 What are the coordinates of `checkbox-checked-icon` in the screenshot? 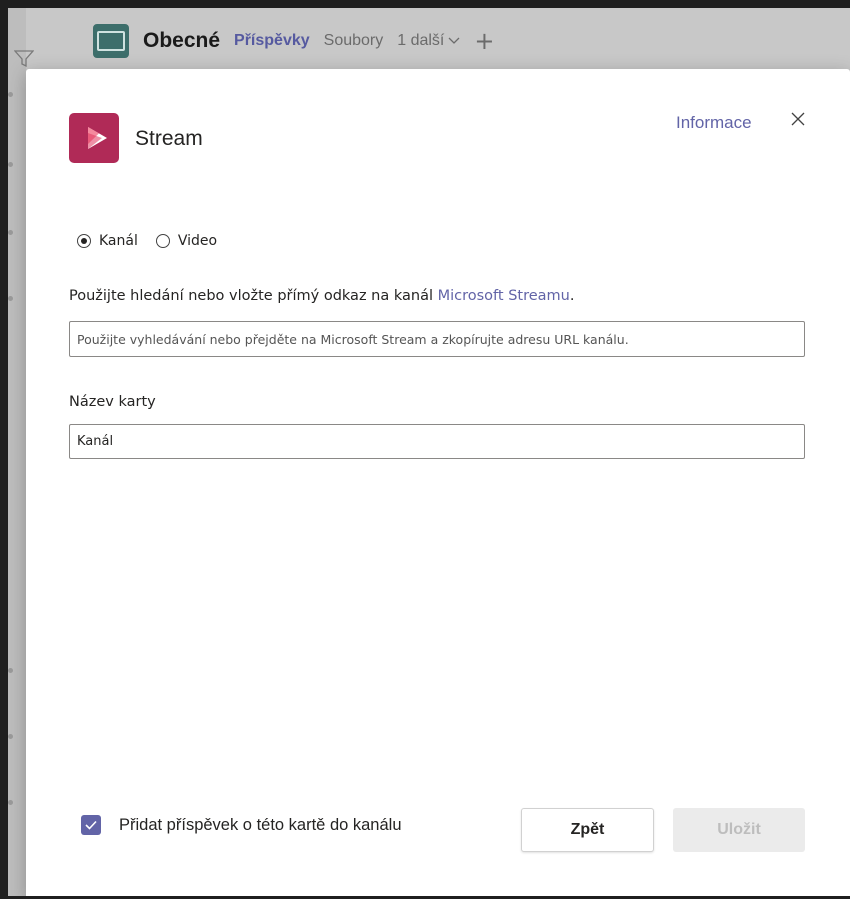 It's located at (91, 825).